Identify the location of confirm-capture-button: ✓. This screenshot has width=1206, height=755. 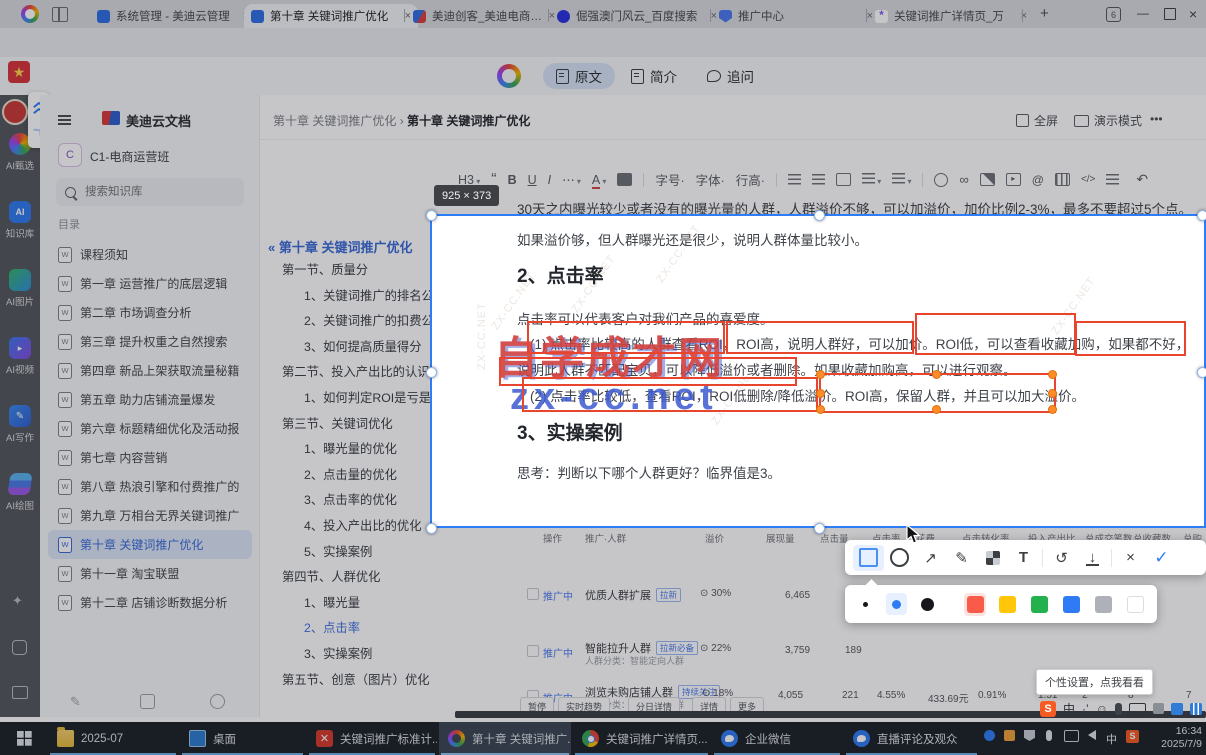
(1161, 558).